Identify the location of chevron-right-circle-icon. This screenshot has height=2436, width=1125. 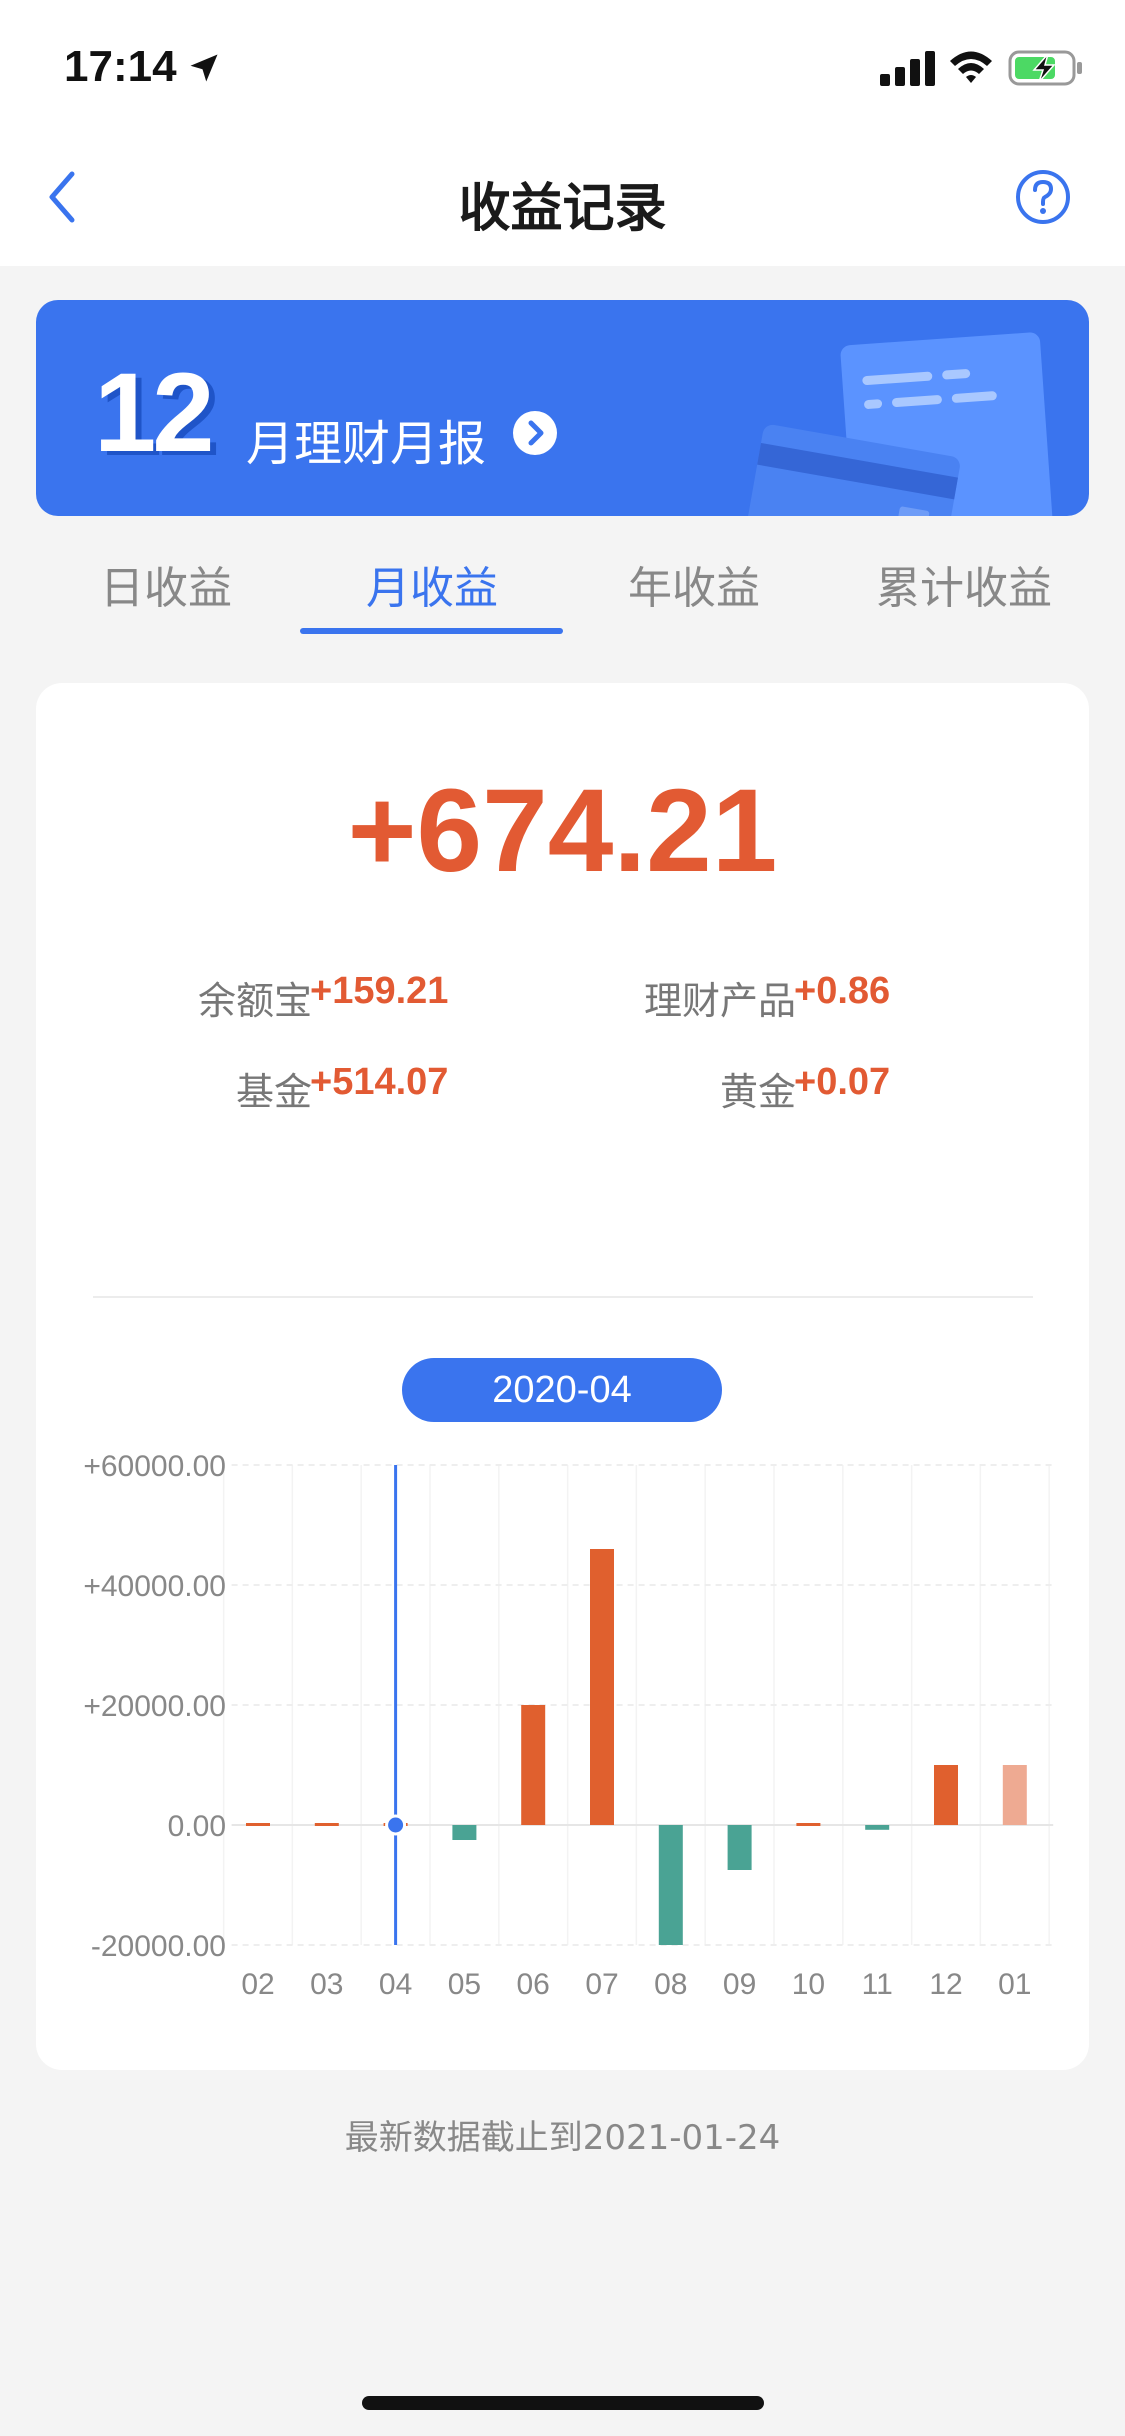
(535, 433).